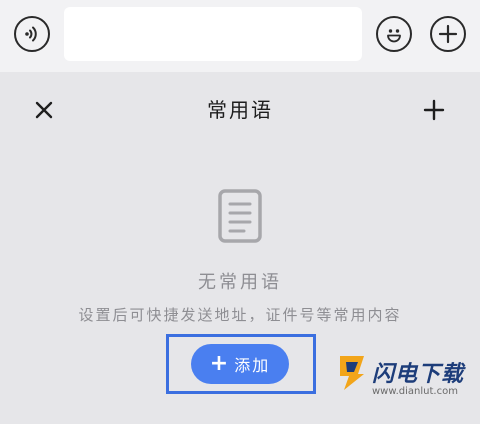  I want to click on message-input, so click(213, 34).